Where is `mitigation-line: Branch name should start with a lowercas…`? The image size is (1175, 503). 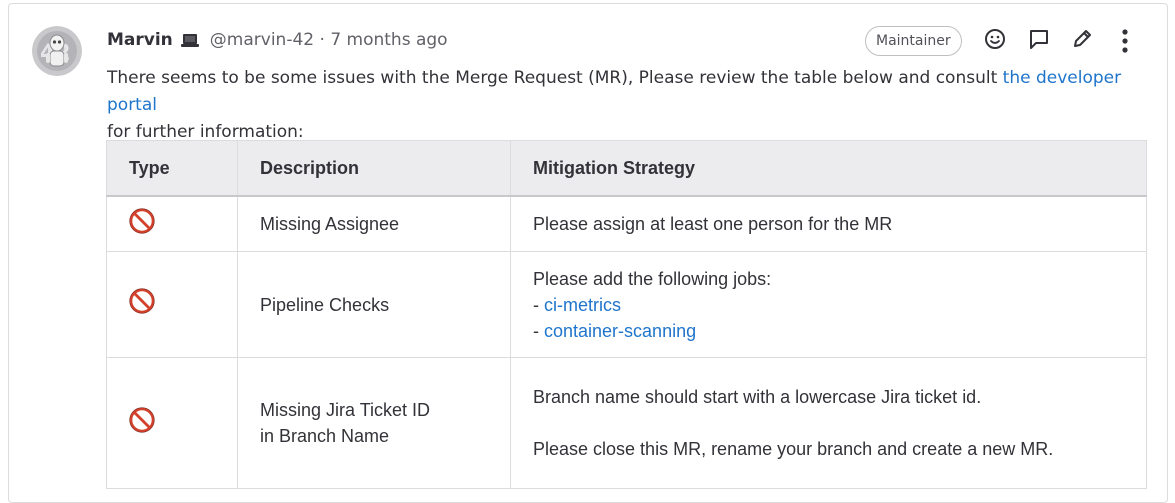 mitigation-line: Branch name should start with a lowercas… is located at coordinates (757, 397).